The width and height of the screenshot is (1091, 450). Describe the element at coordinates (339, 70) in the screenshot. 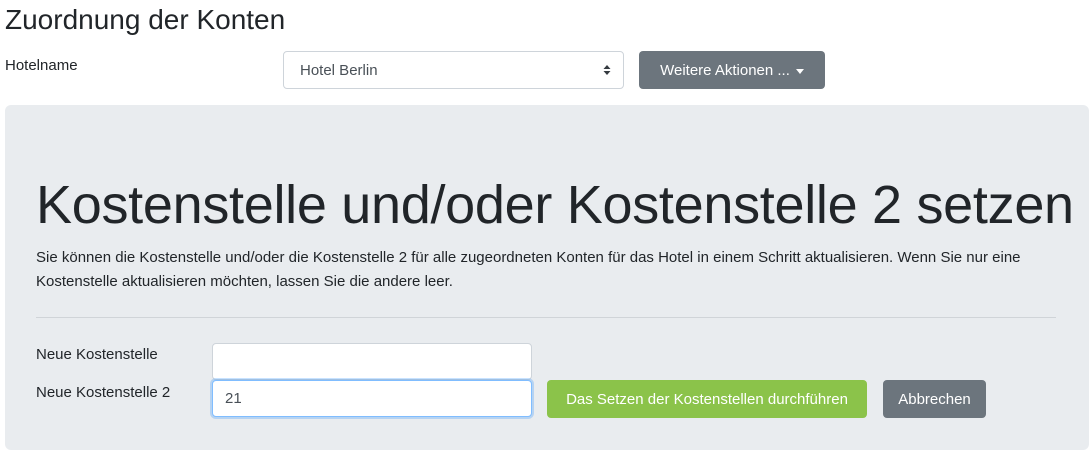

I see `hotel-select-value: Hotel Berlin` at that location.